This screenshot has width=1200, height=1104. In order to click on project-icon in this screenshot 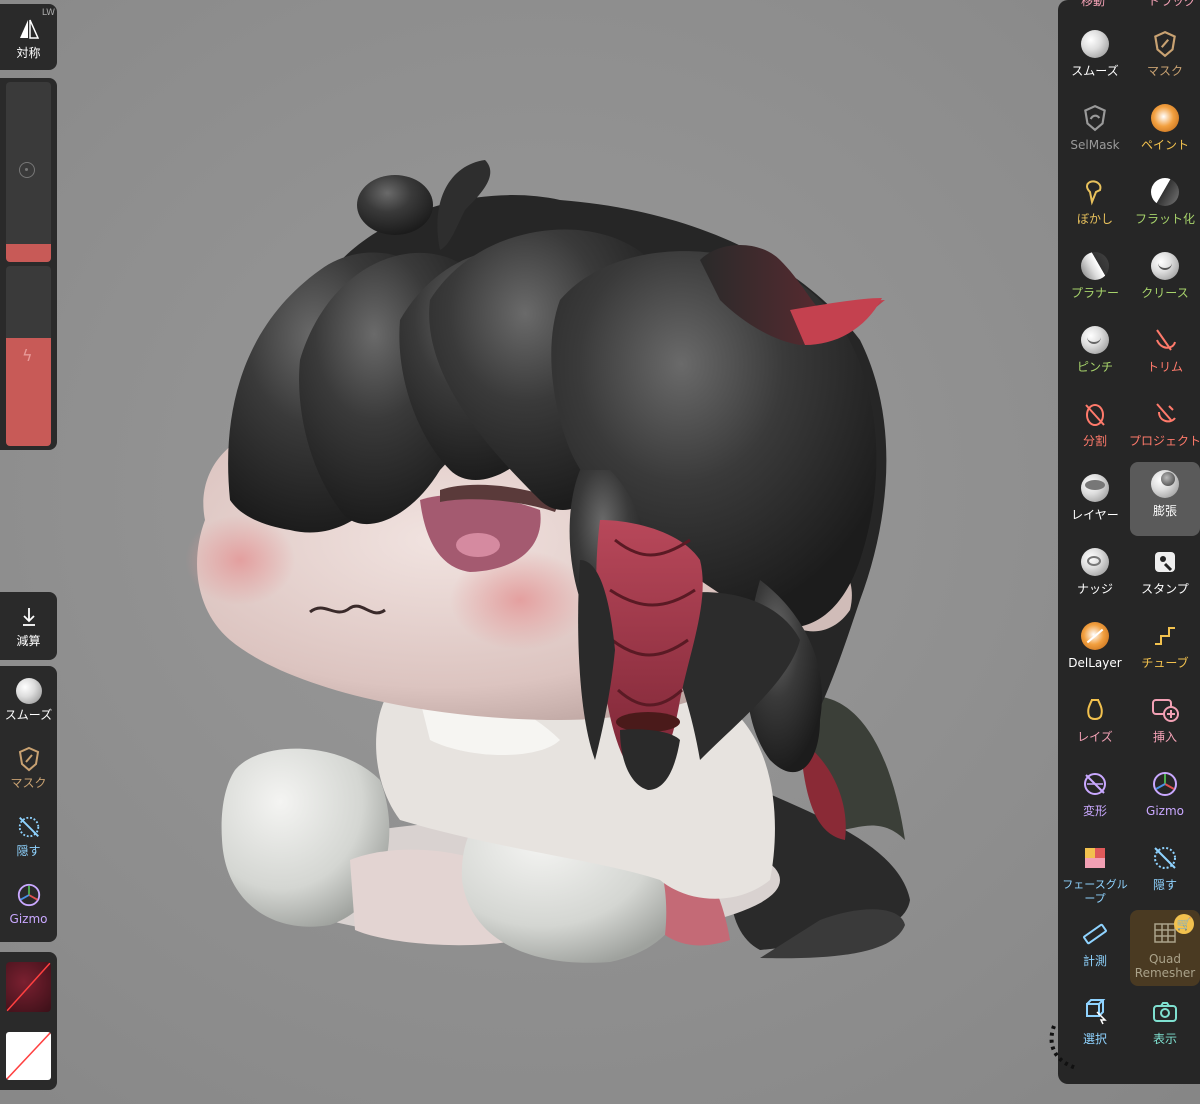, I will do `click(1165, 414)`.